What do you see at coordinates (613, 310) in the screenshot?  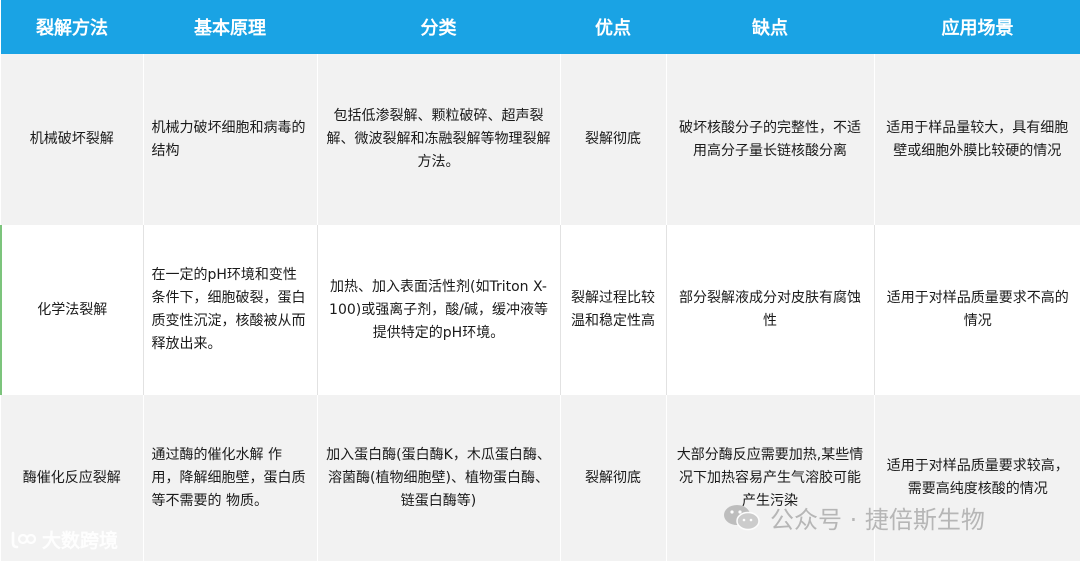 I see `cell-pros: 裂解过程比较温和稳定性高` at bounding box center [613, 310].